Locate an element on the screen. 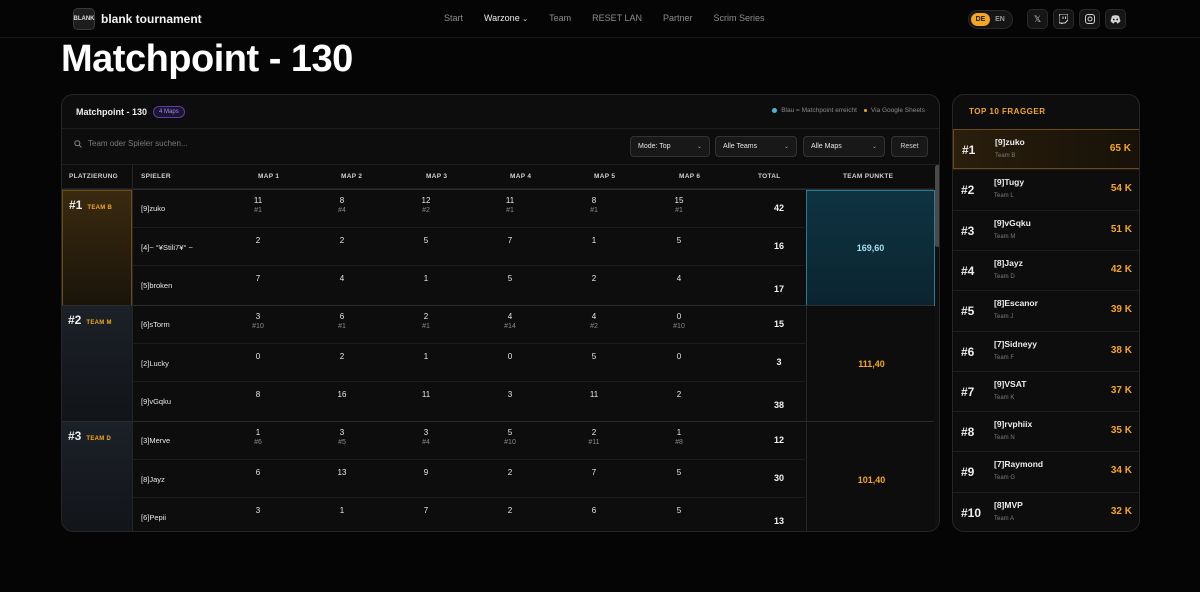  total-value: 16 is located at coordinates (778, 246).